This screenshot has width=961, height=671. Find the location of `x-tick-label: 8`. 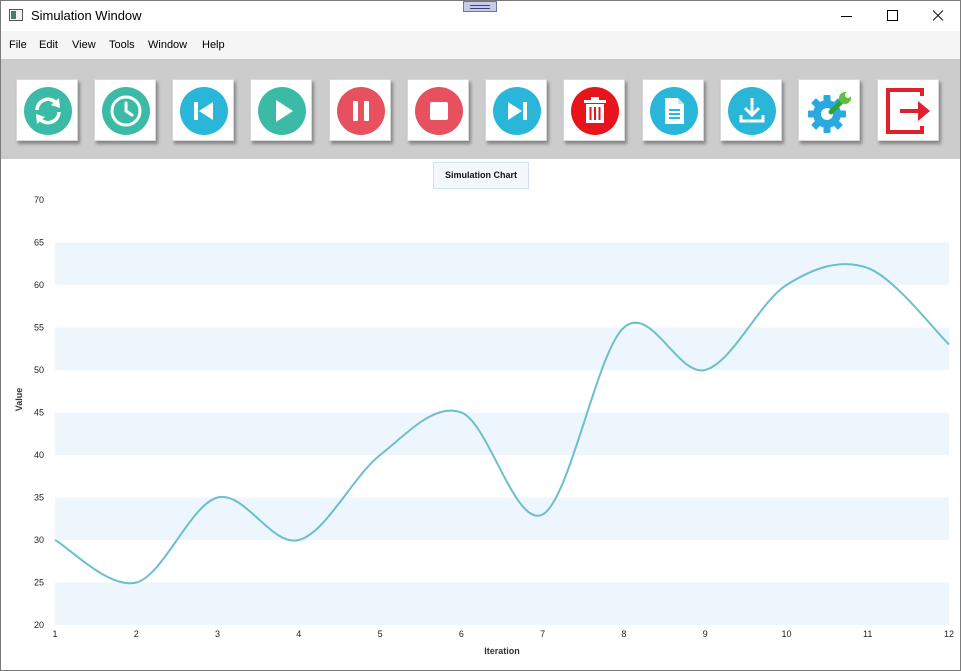

x-tick-label: 8 is located at coordinates (623, 634).